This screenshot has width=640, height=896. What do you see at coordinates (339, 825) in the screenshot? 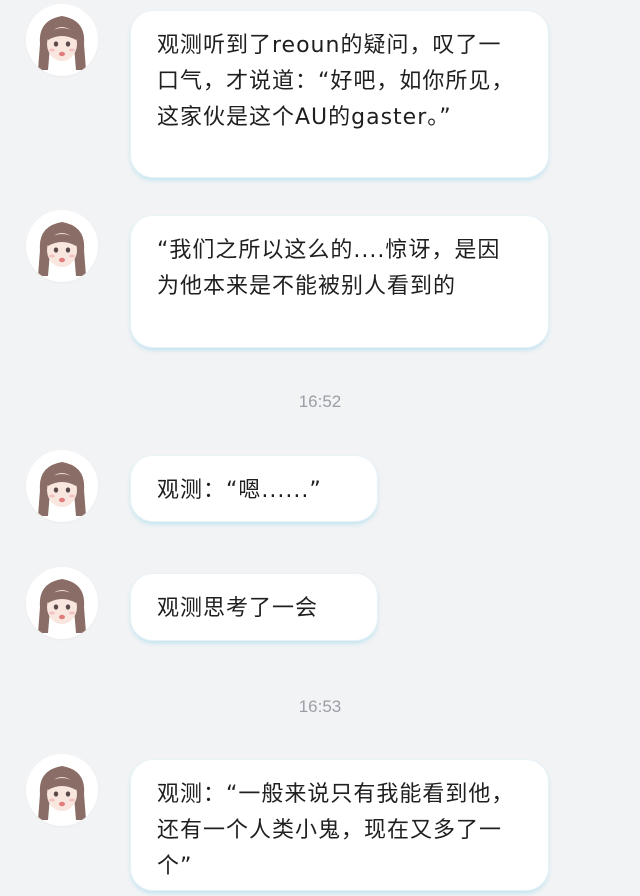
I see `message-bubble: 观测：“一般来说只有我能看到他，还有一个人类小鬼，现在又多了一个”` at bounding box center [339, 825].